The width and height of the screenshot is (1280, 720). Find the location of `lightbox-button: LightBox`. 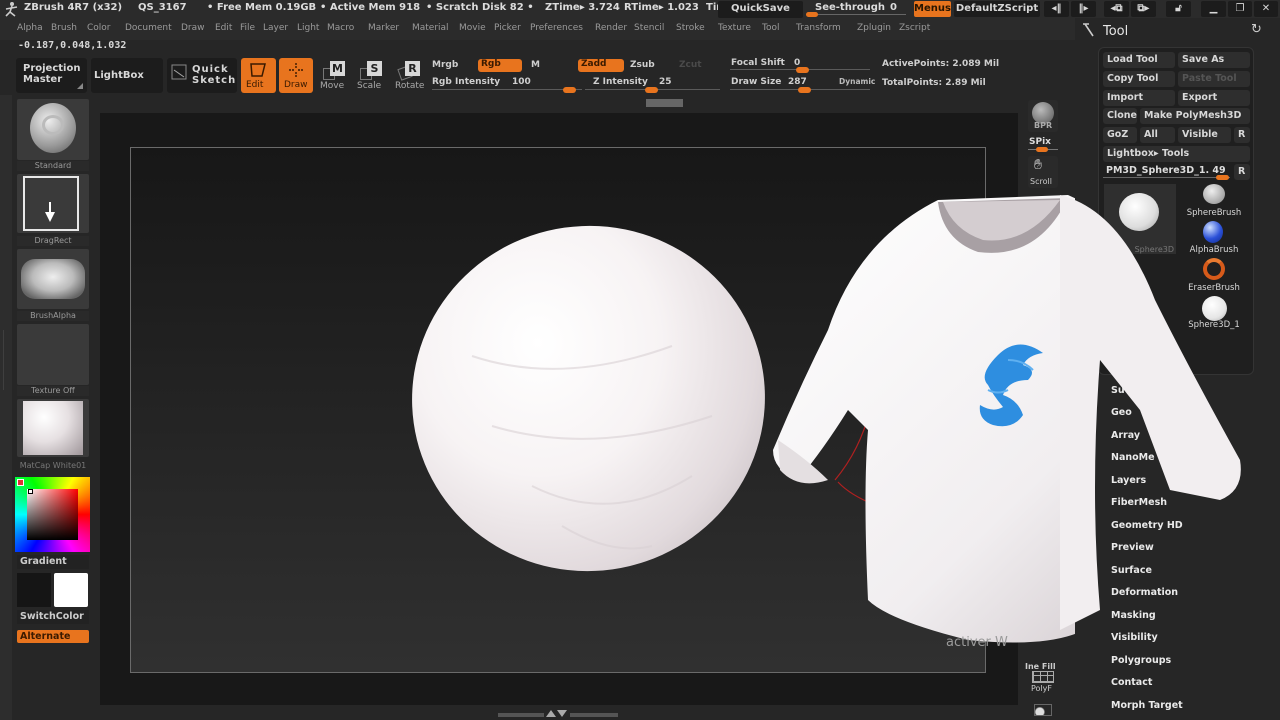

lightbox-button: LightBox is located at coordinates (127, 75).